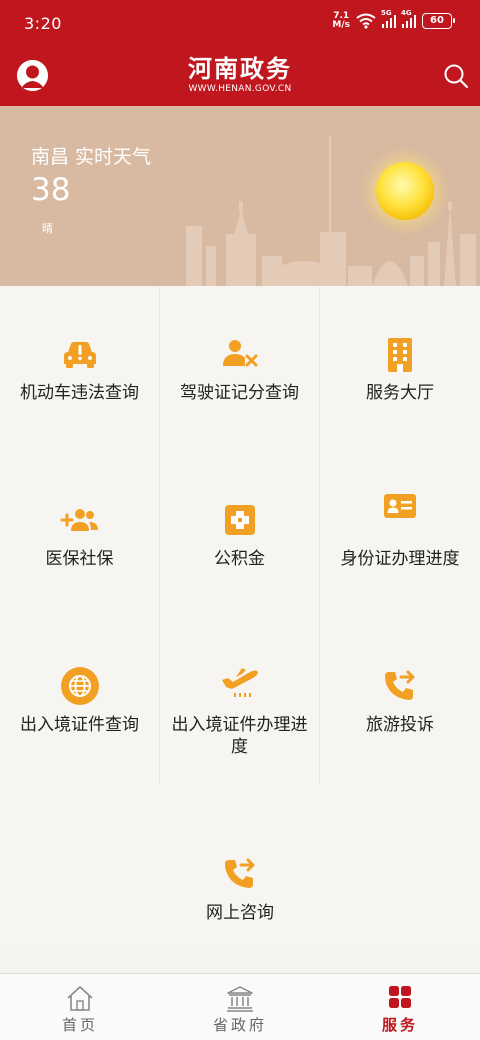  I want to click on government-building-icon, so click(240, 999).